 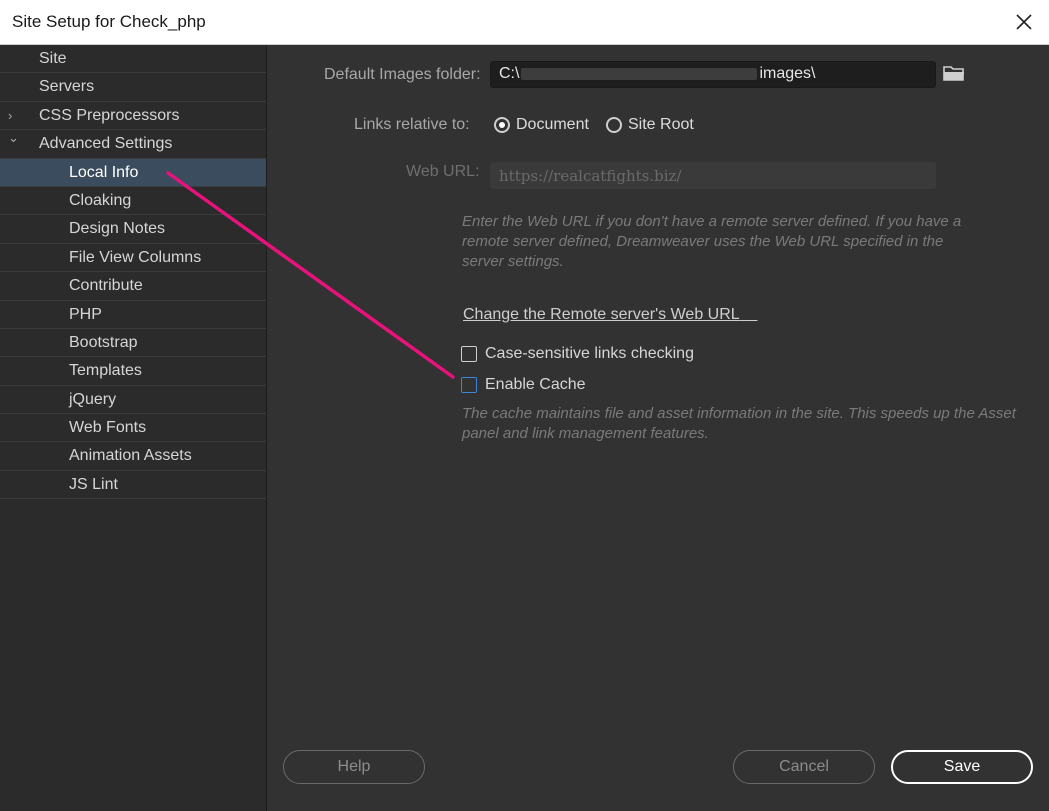 I want to click on sidebar-item-php: PHP, so click(x=133, y=315).